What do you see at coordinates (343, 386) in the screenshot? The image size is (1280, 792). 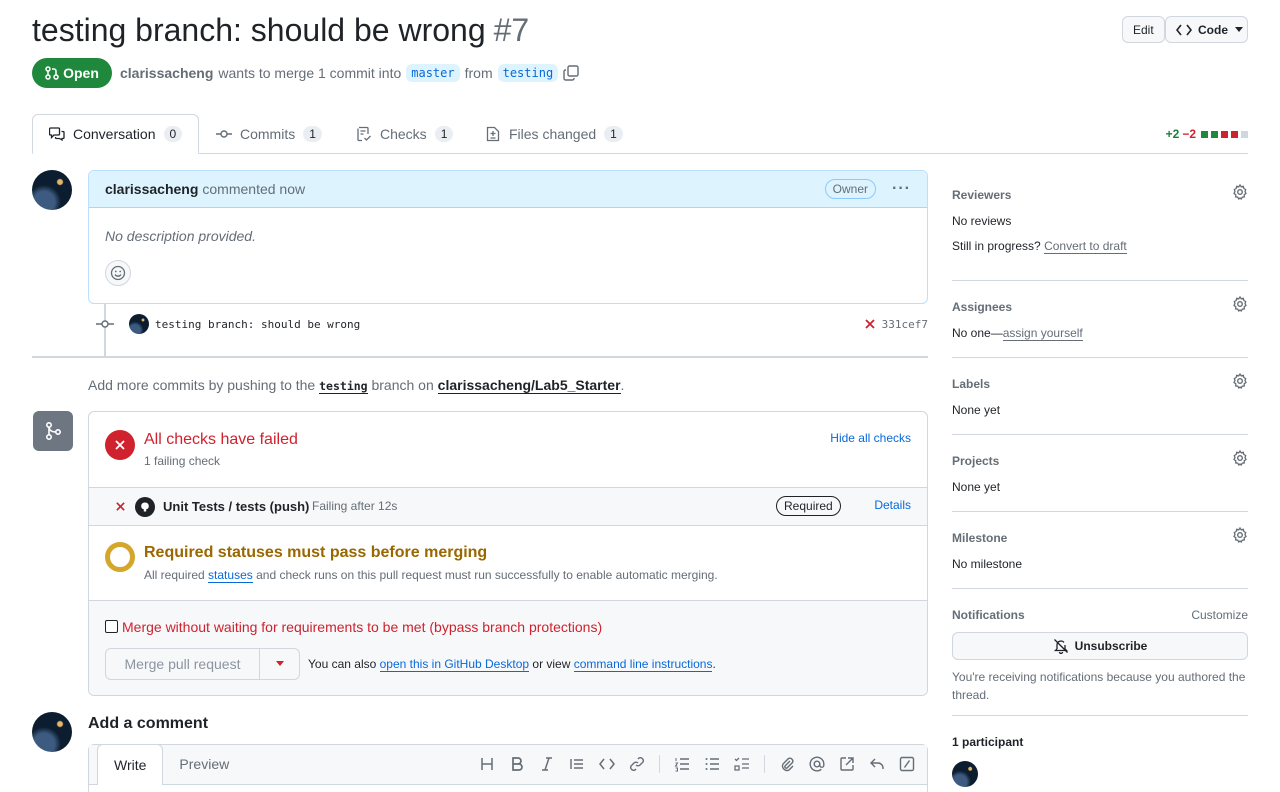 I see `hint-branch: testing` at bounding box center [343, 386].